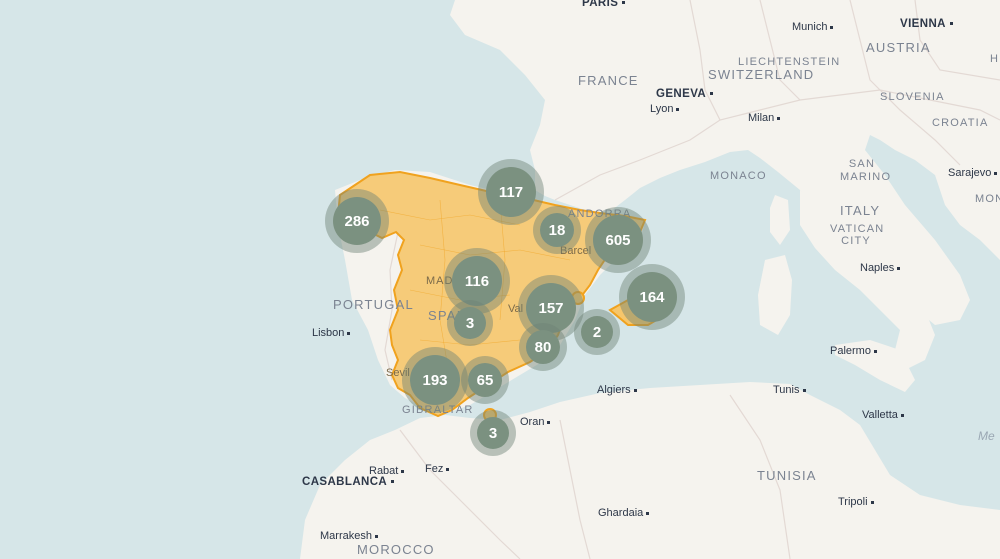  I want to click on cluster-count: 2, so click(597, 332).